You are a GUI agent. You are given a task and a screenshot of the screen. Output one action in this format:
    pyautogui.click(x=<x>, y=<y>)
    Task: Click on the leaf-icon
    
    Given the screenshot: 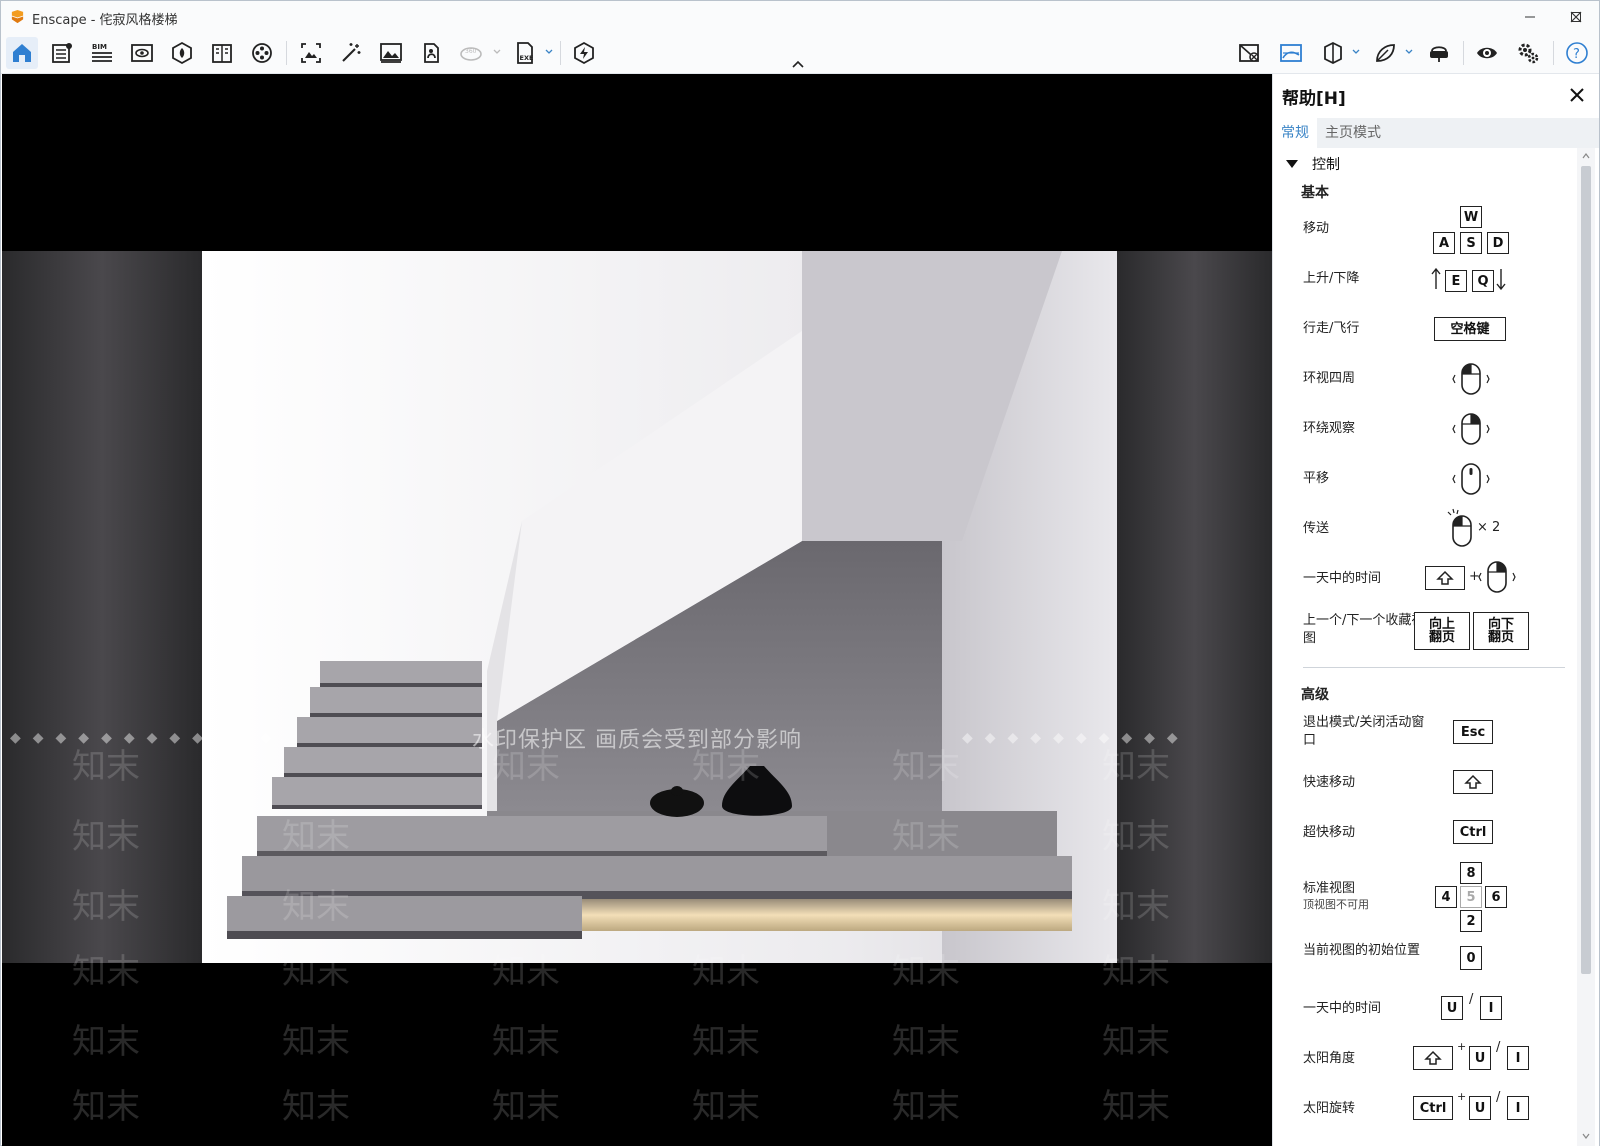 What is the action you would take?
    pyautogui.click(x=1385, y=53)
    